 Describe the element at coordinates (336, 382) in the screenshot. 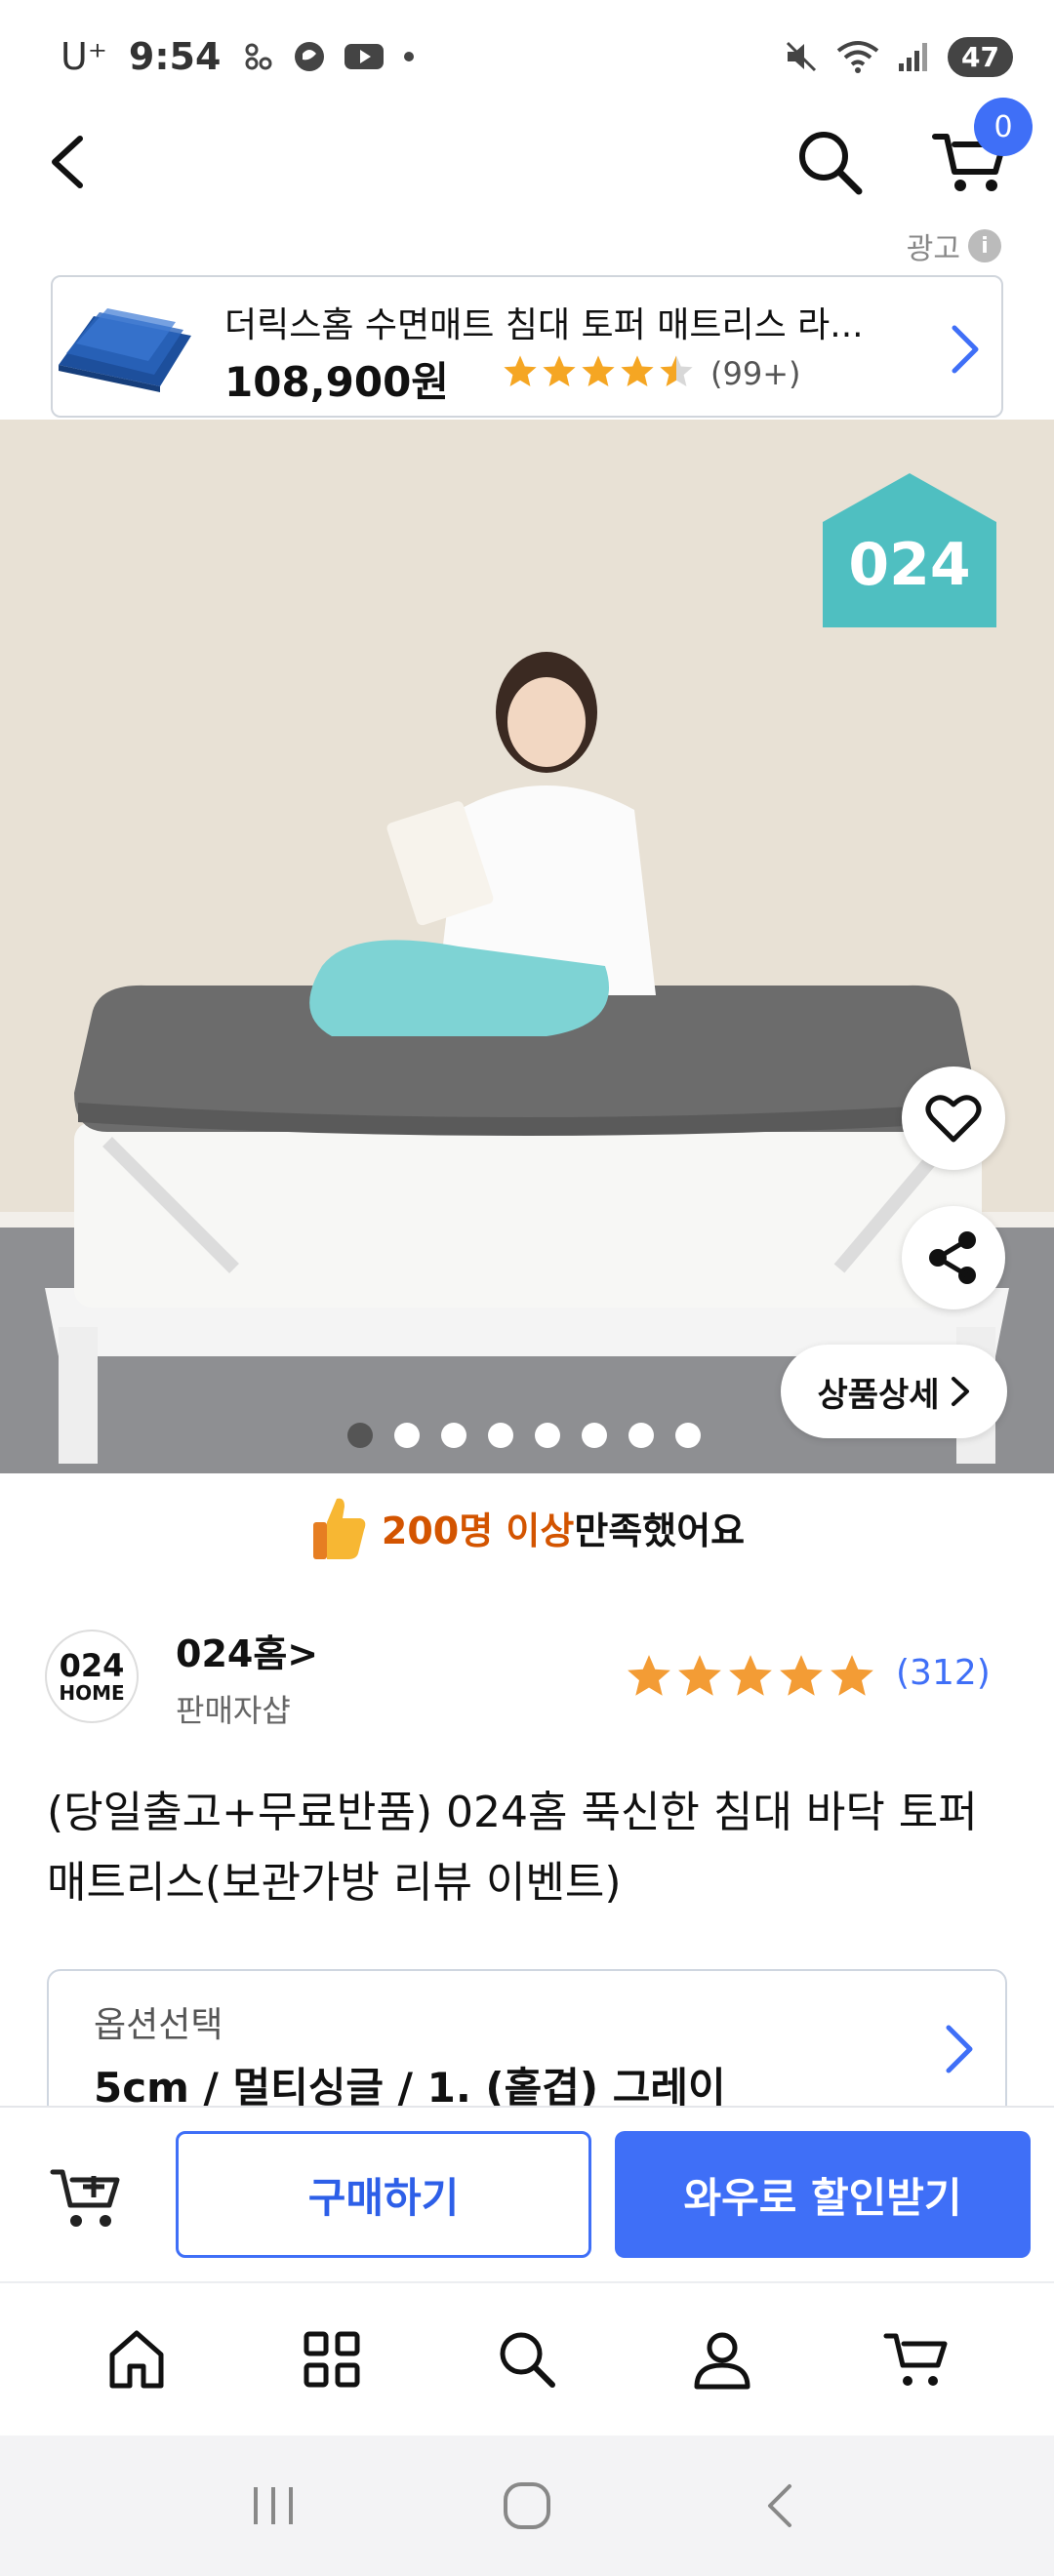

I see `ad-price: 108,900원` at that location.